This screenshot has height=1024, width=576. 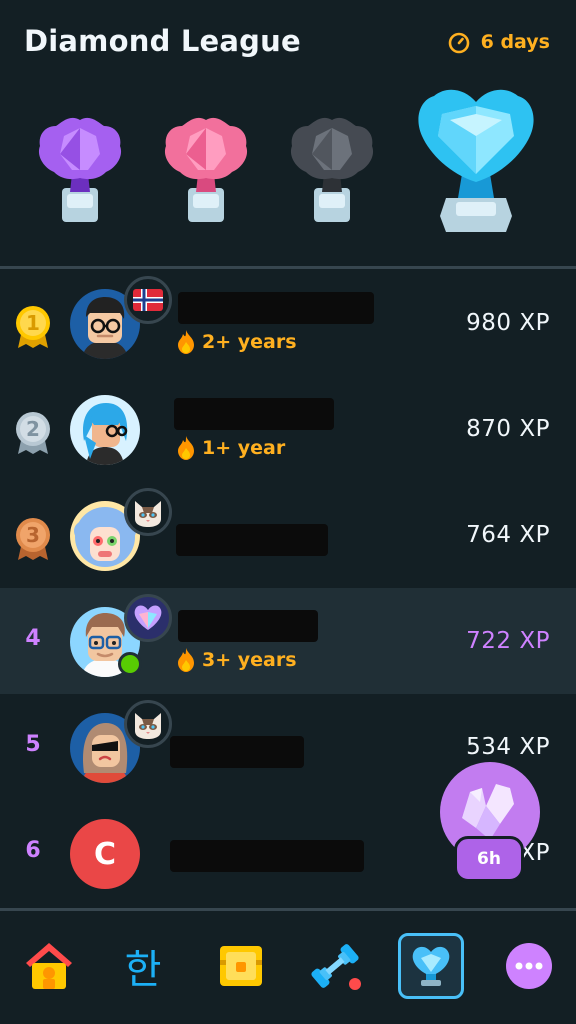 What do you see at coordinates (33, 535) in the screenshot?
I see `svg-text: 3` at bounding box center [33, 535].